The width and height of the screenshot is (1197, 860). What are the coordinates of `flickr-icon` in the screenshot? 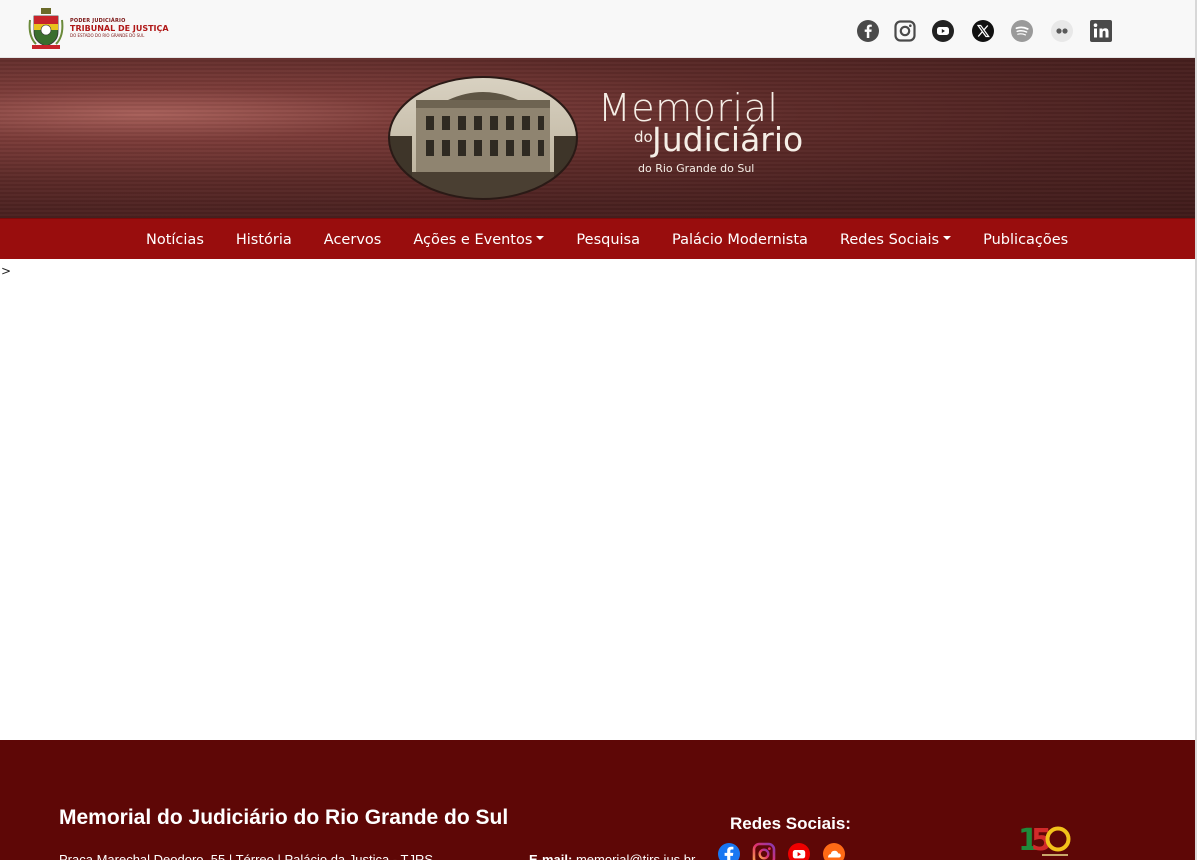 It's located at (1062, 31).